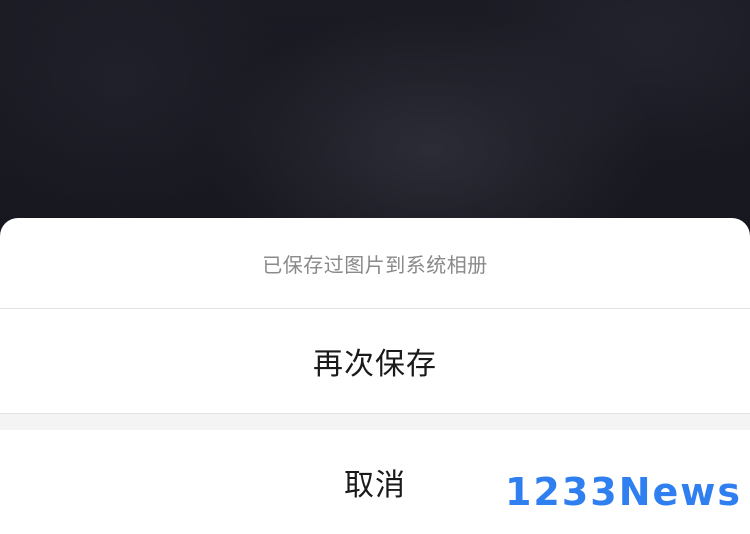  Describe the element at coordinates (375, 422) in the screenshot. I see `section-gap` at that location.